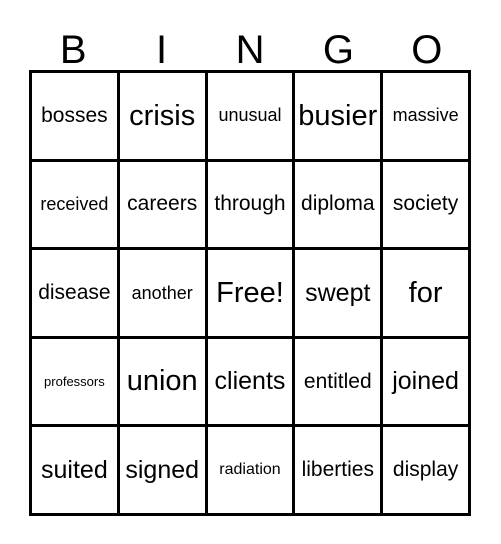 The height and width of the screenshot is (544, 501). I want to click on bingo-cell-label: another, so click(162, 292).